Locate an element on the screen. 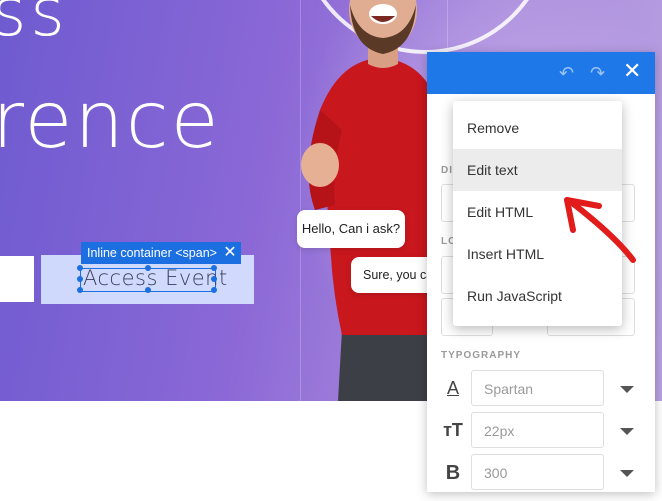 Image resolution: width=662 pixels, height=501 pixels. font-size-select: 22px is located at coordinates (537, 430).